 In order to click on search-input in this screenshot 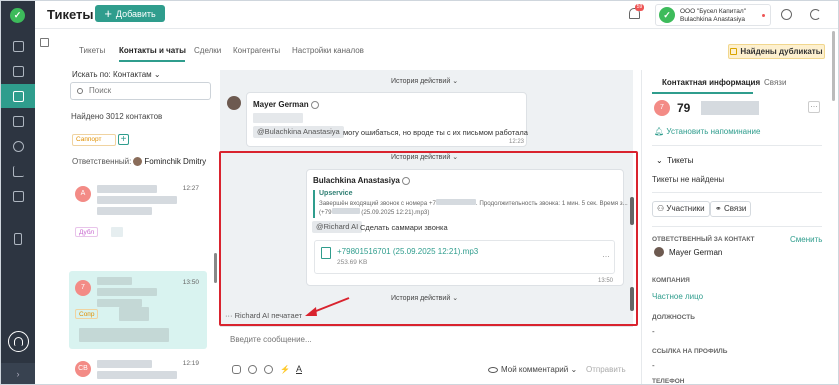, I will do `click(144, 90)`.